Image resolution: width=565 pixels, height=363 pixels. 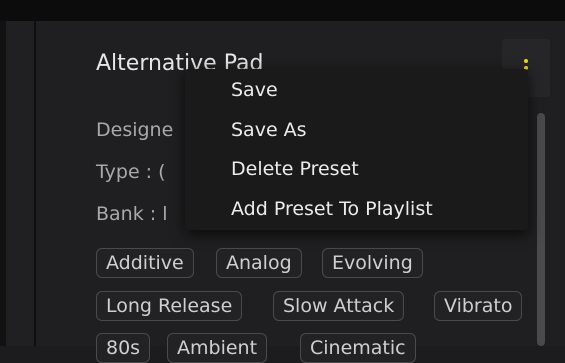 I want to click on designer-label: Designe, so click(x=135, y=130).